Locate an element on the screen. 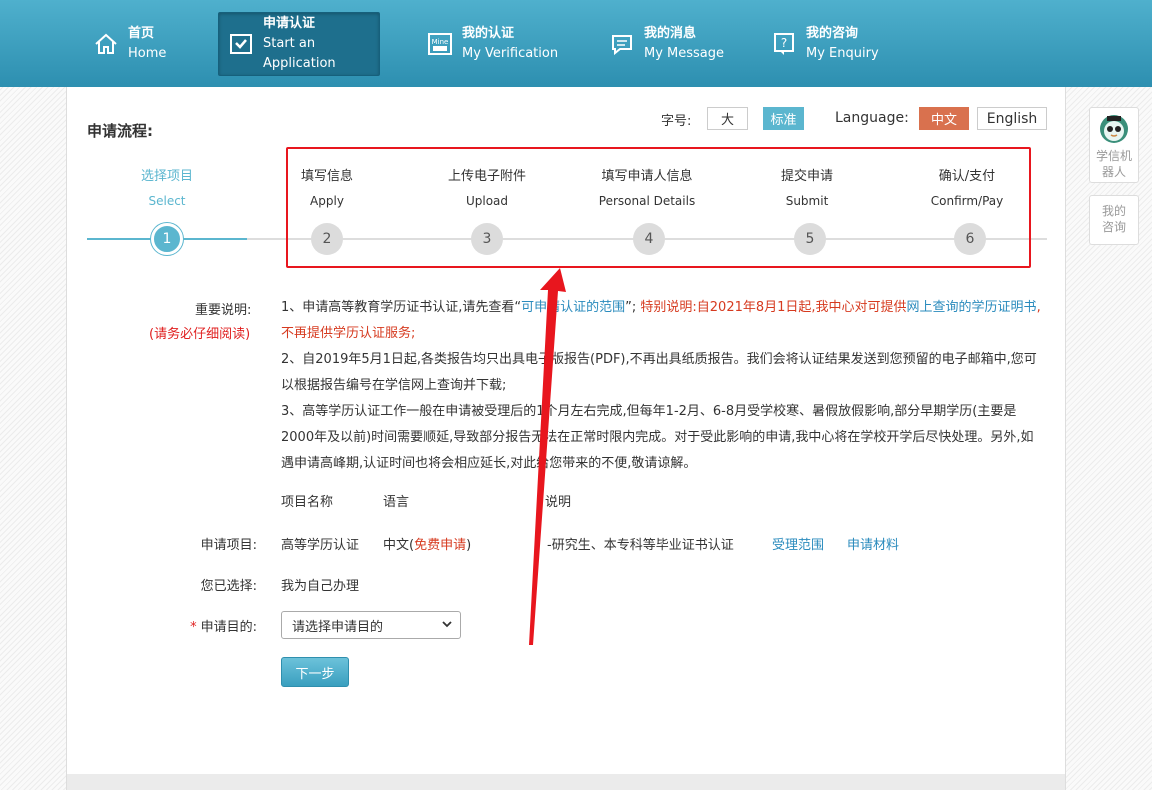  nav-application-en: Start an Application is located at coordinates (299, 53).